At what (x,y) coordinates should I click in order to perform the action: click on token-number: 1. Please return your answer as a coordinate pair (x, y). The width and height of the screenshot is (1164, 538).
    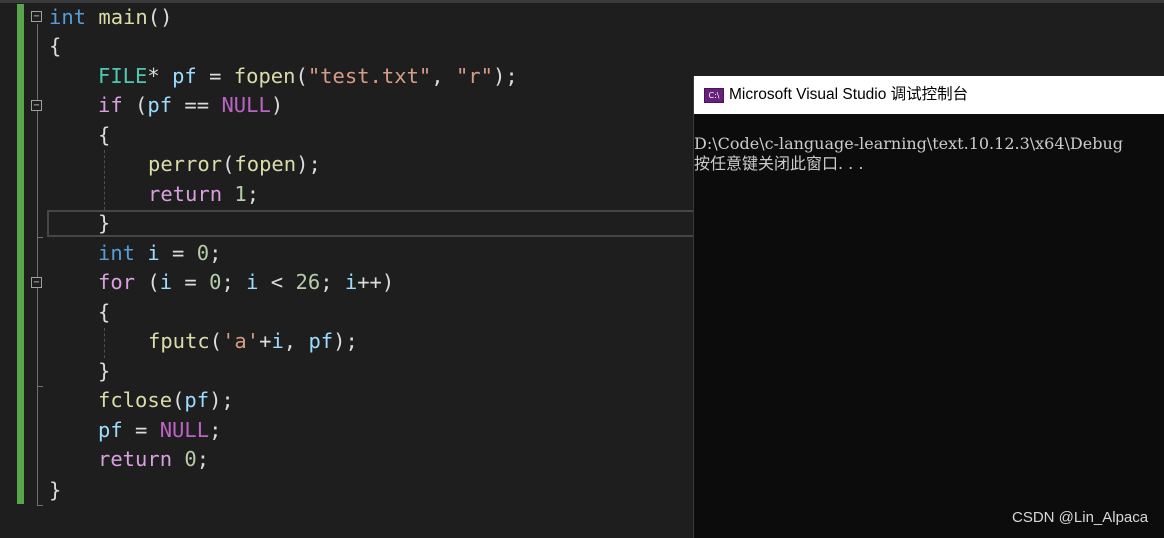
    Looking at the image, I should click on (240, 194).